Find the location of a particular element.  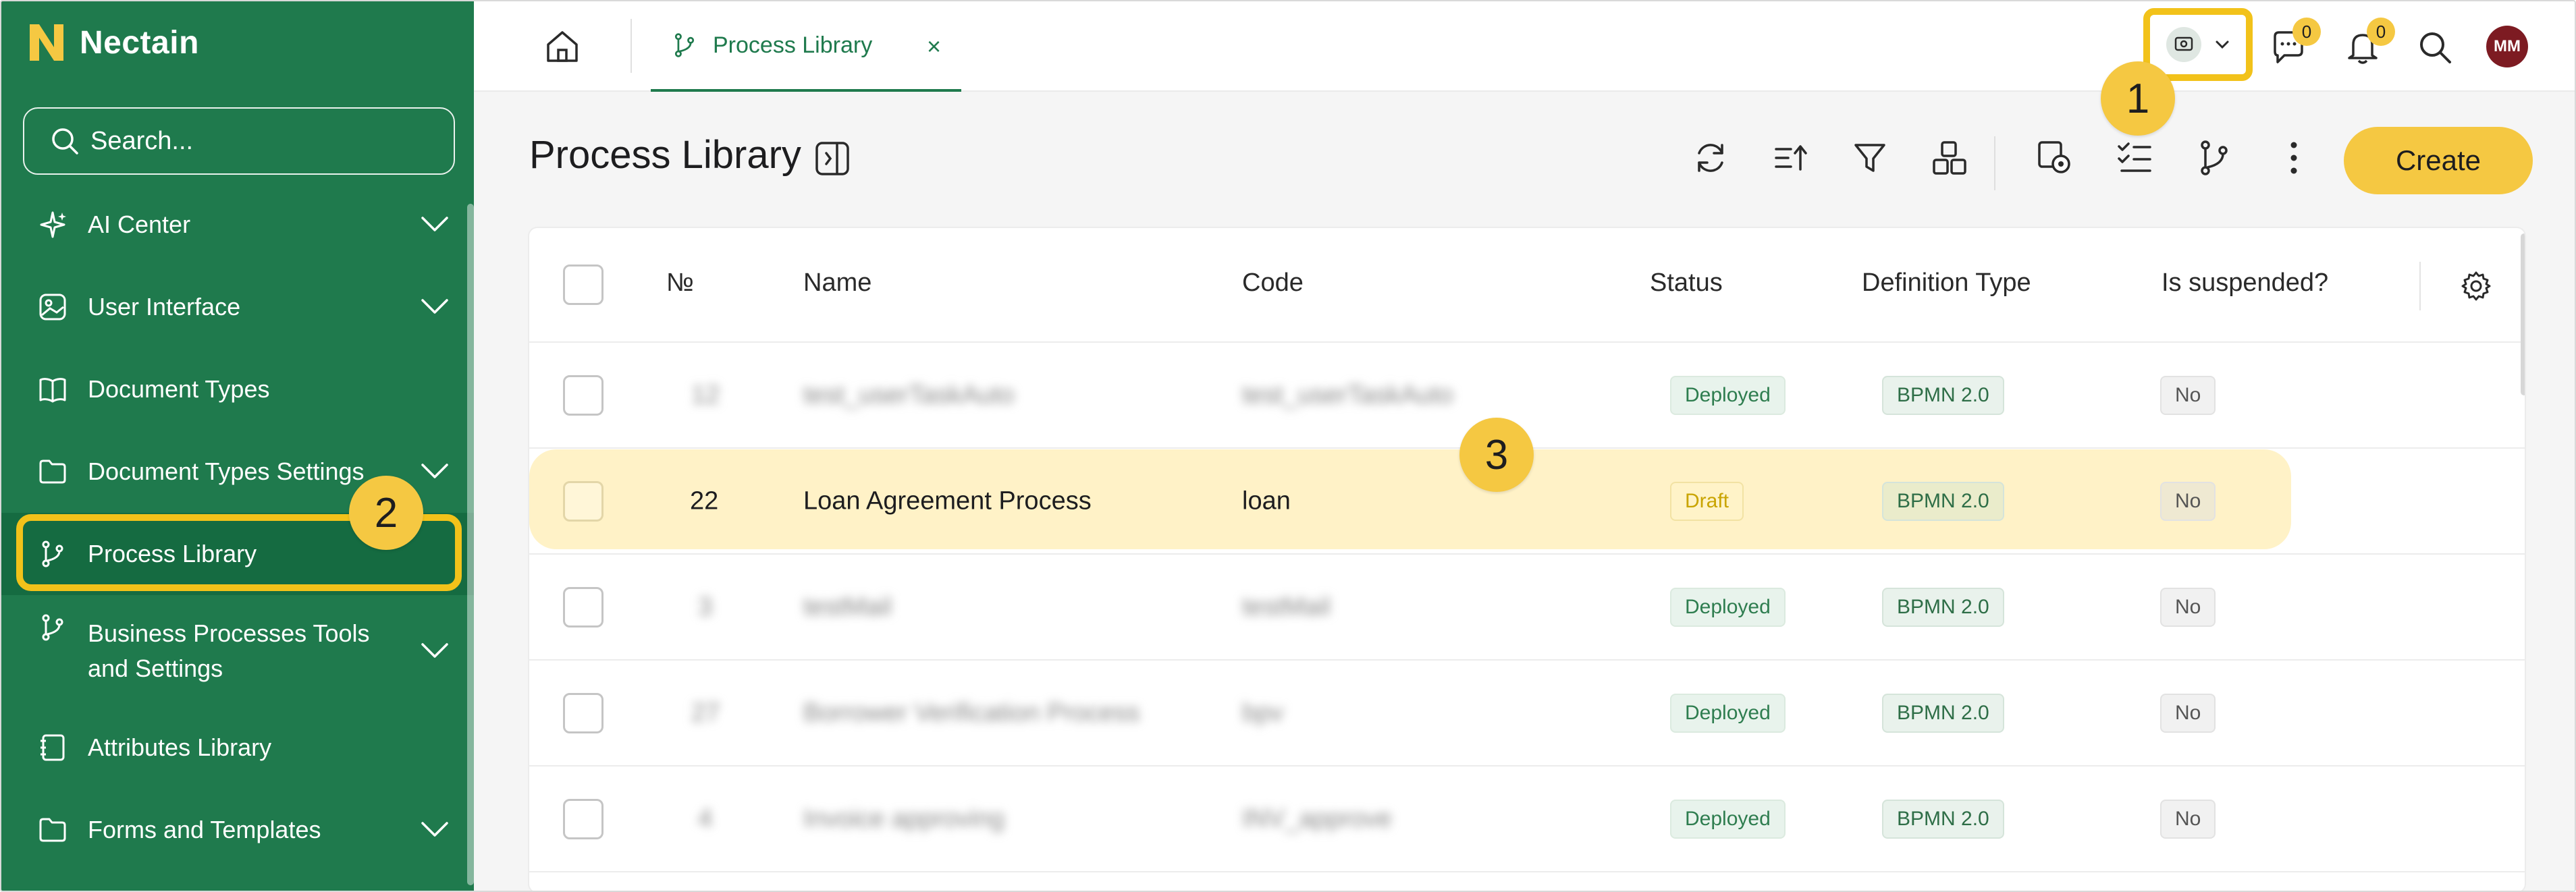

sidebar-item-label: User Interface is located at coordinates (164, 306).